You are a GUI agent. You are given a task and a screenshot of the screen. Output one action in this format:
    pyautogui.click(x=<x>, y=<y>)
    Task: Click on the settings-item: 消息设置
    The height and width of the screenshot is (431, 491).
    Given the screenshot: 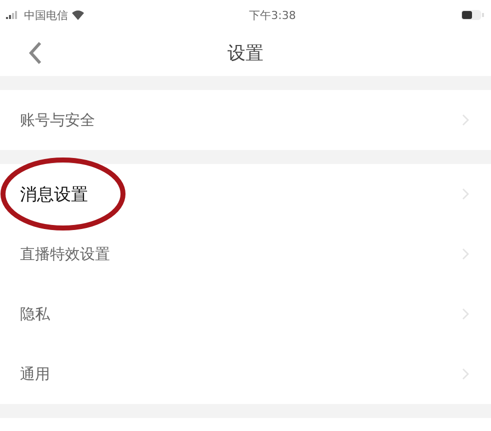 What is the action you would take?
    pyautogui.click(x=245, y=194)
    